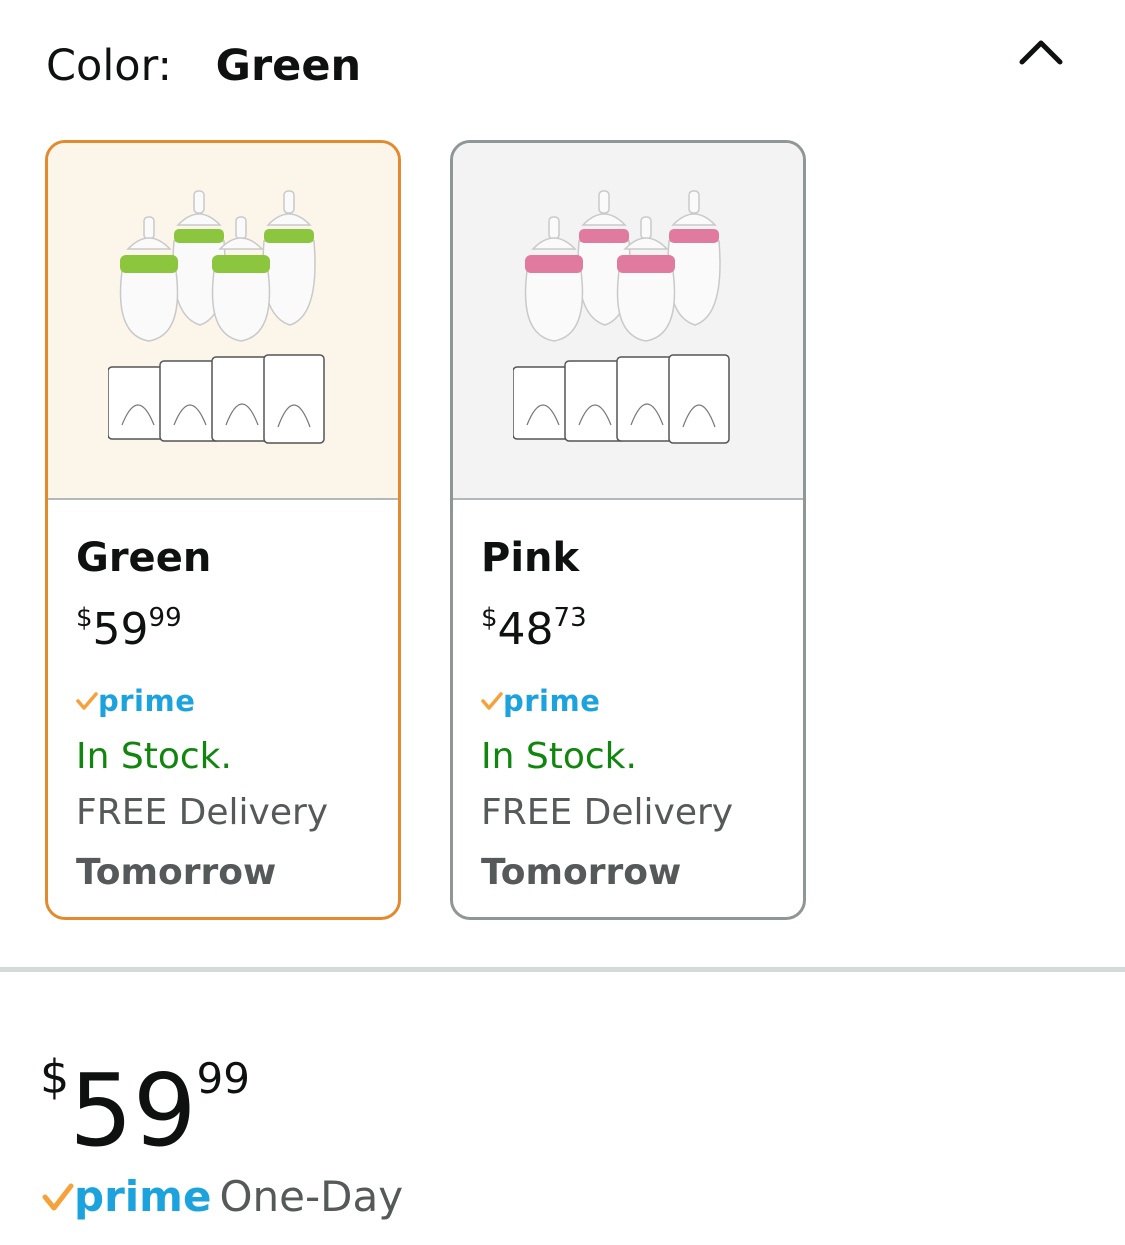  What do you see at coordinates (570, 618) in the screenshot?
I see `price-fraction: 73` at bounding box center [570, 618].